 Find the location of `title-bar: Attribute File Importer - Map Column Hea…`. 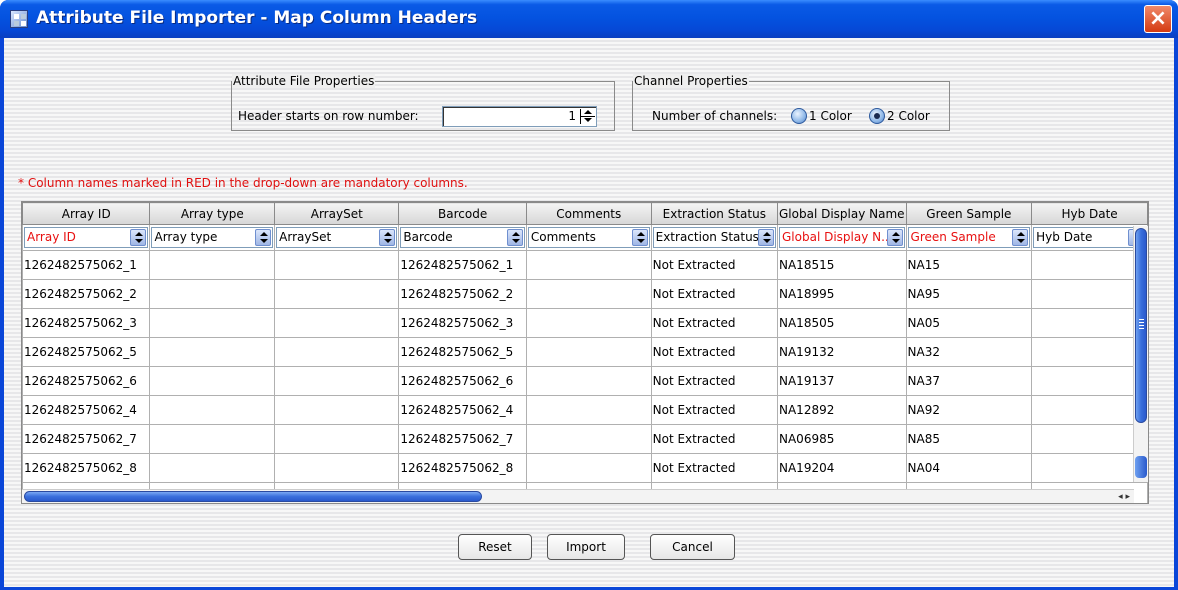

title-bar: Attribute File Importer - Map Column Hea… is located at coordinates (589, 19).